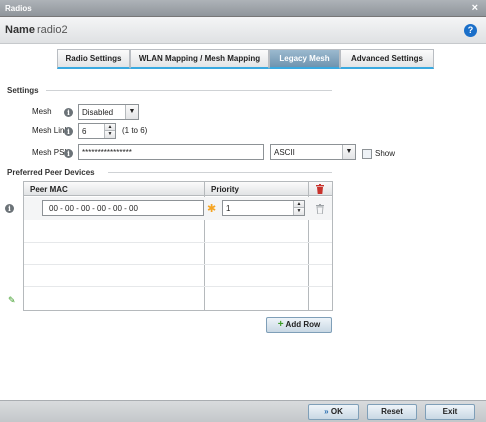 Image resolution: width=486 pixels, height=422 pixels. I want to click on tab-advanced-settings: Advanced Settings, so click(387, 59).